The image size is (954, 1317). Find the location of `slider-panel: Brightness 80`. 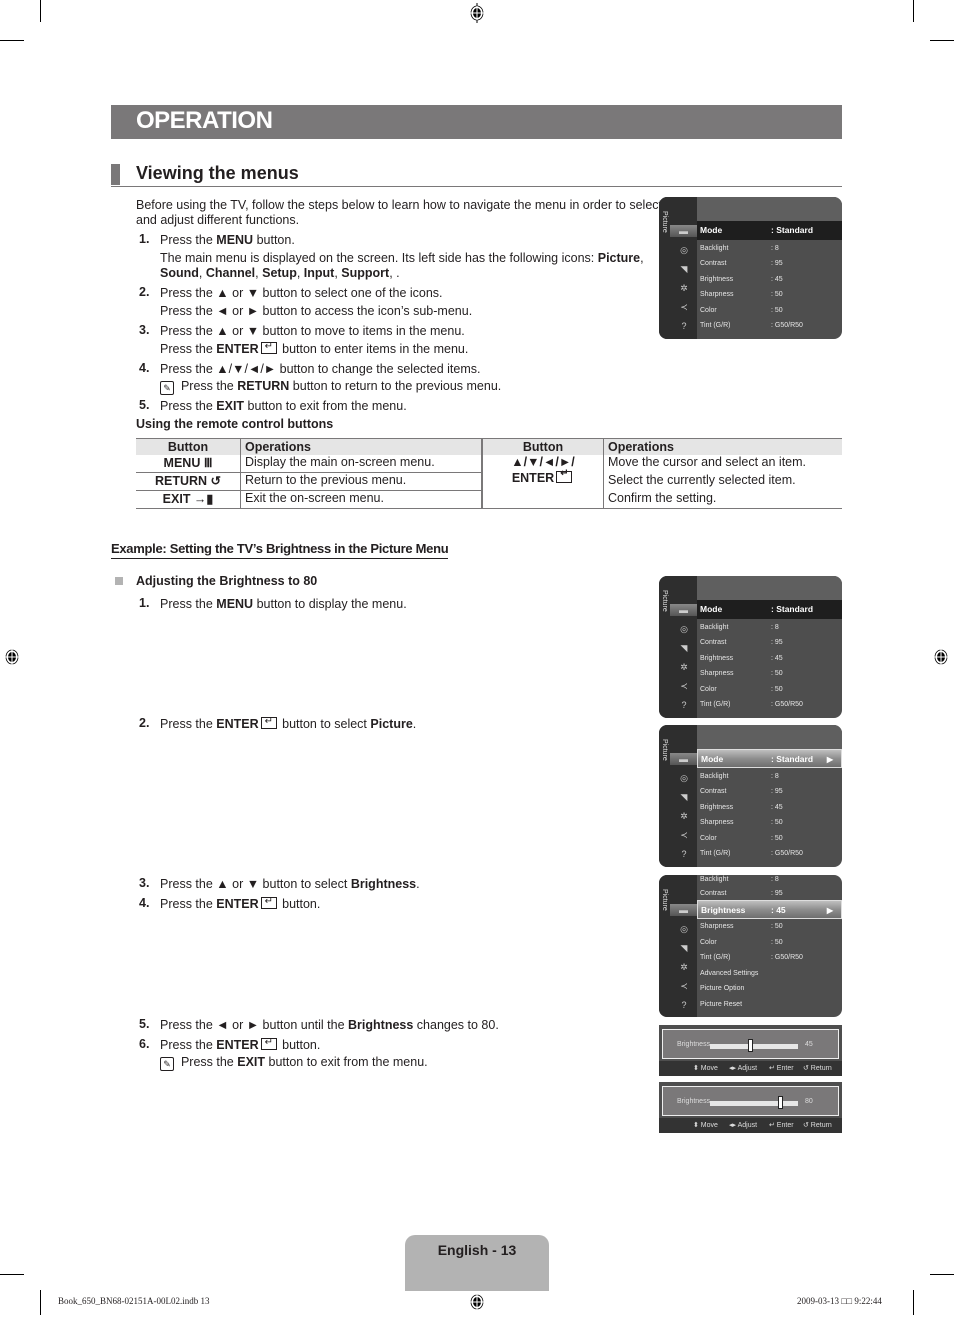

slider-panel: Brightness 80 is located at coordinates (750, 1101).